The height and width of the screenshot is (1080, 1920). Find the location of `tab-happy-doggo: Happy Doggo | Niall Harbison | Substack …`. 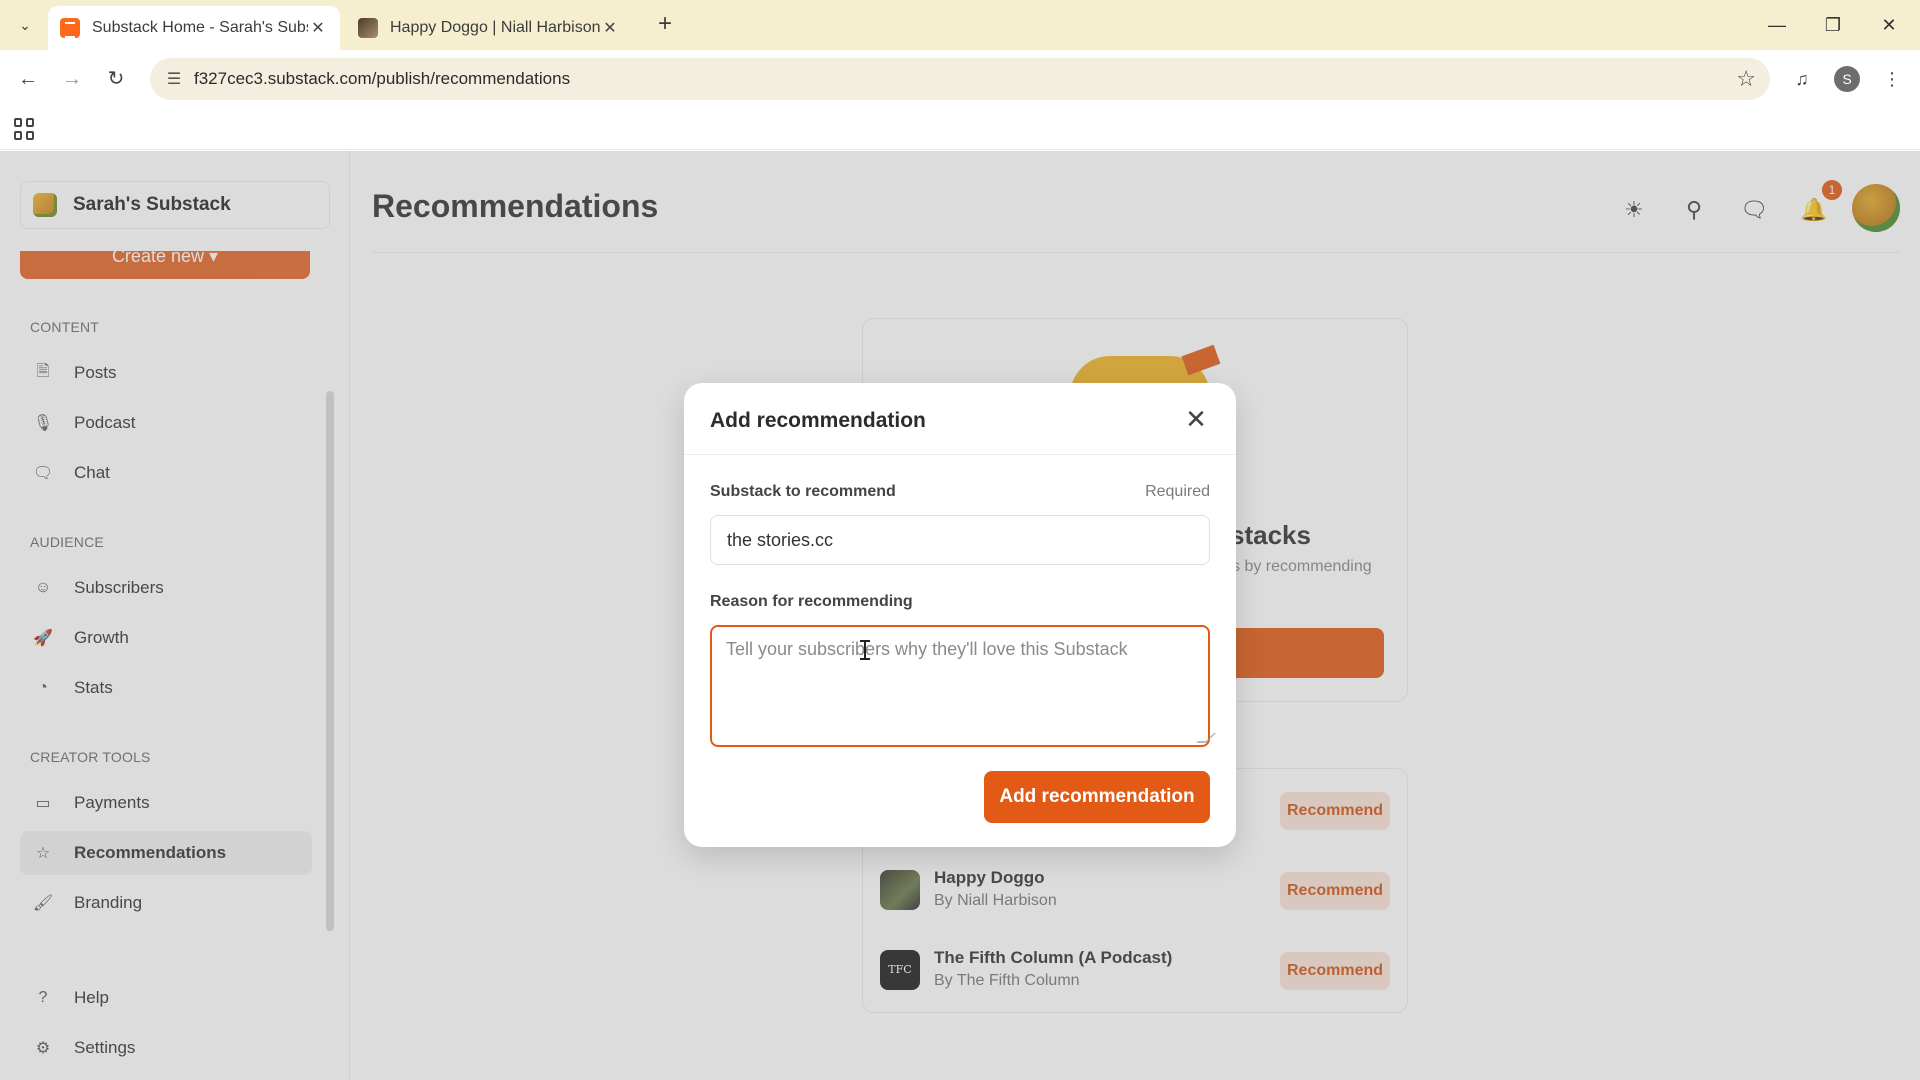

tab-happy-doggo: Happy Doggo | Niall Harbison | Substack … is located at coordinates (489, 28).